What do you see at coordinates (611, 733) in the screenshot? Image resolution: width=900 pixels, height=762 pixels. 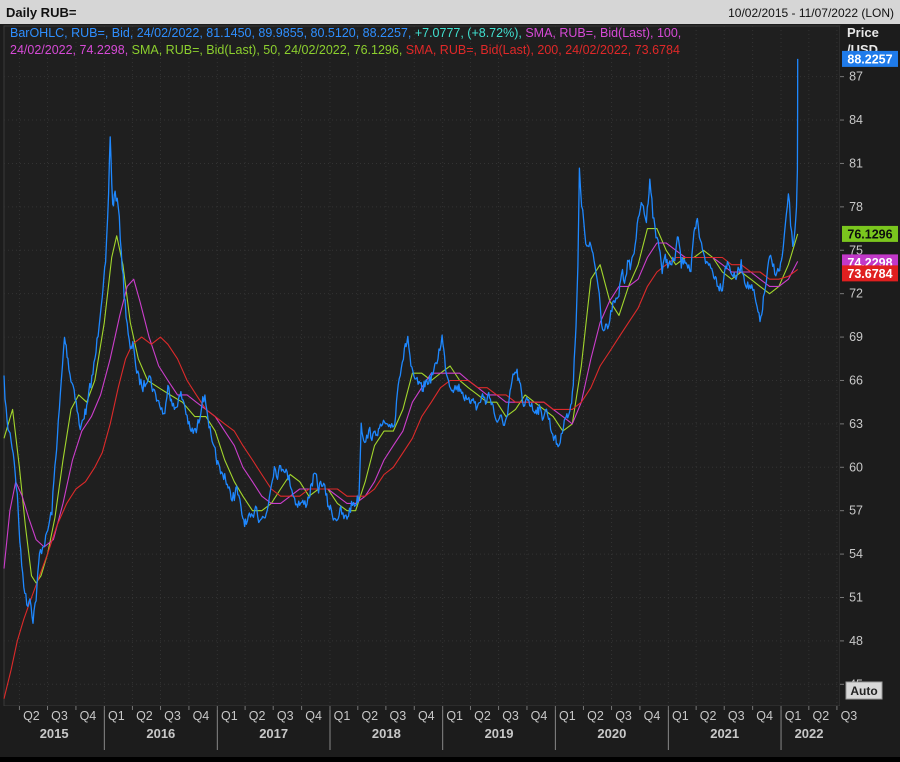 I see `year-label: 2020` at bounding box center [611, 733].